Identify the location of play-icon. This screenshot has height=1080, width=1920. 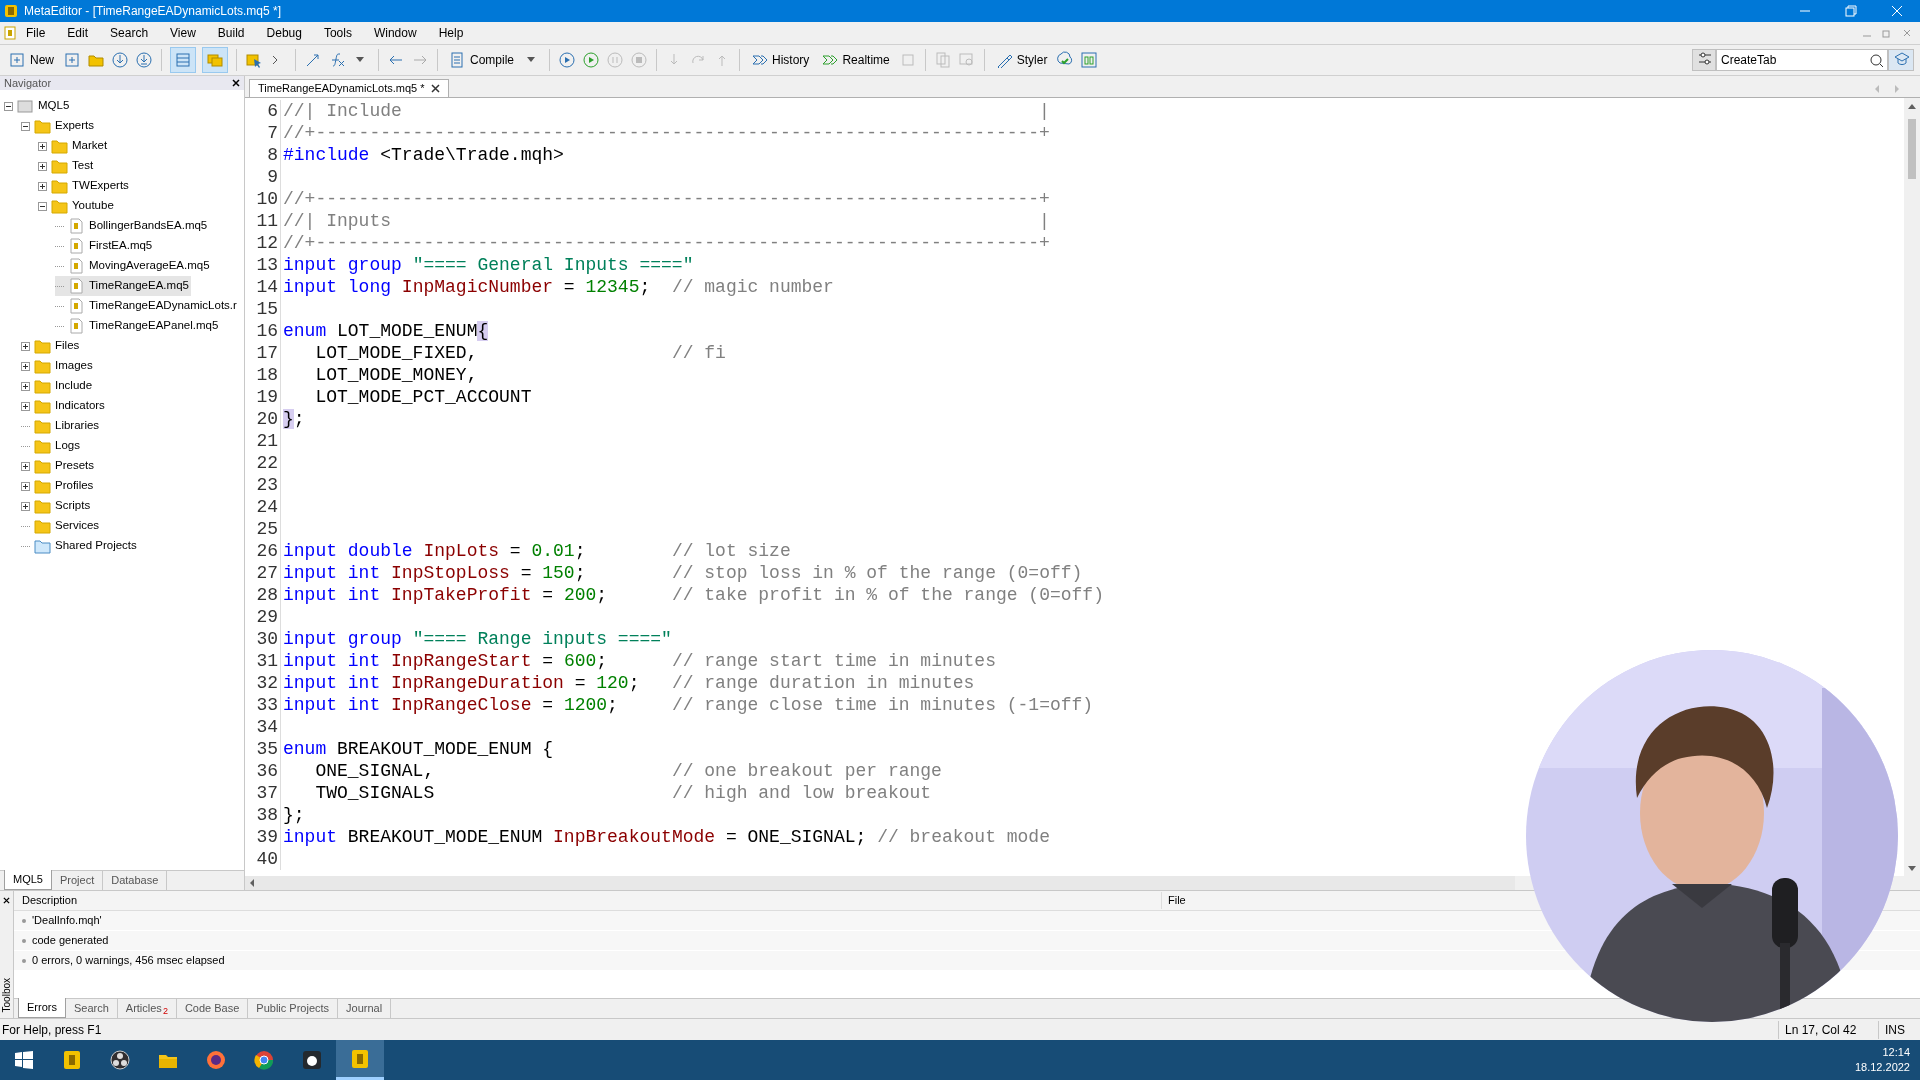
(591, 60).